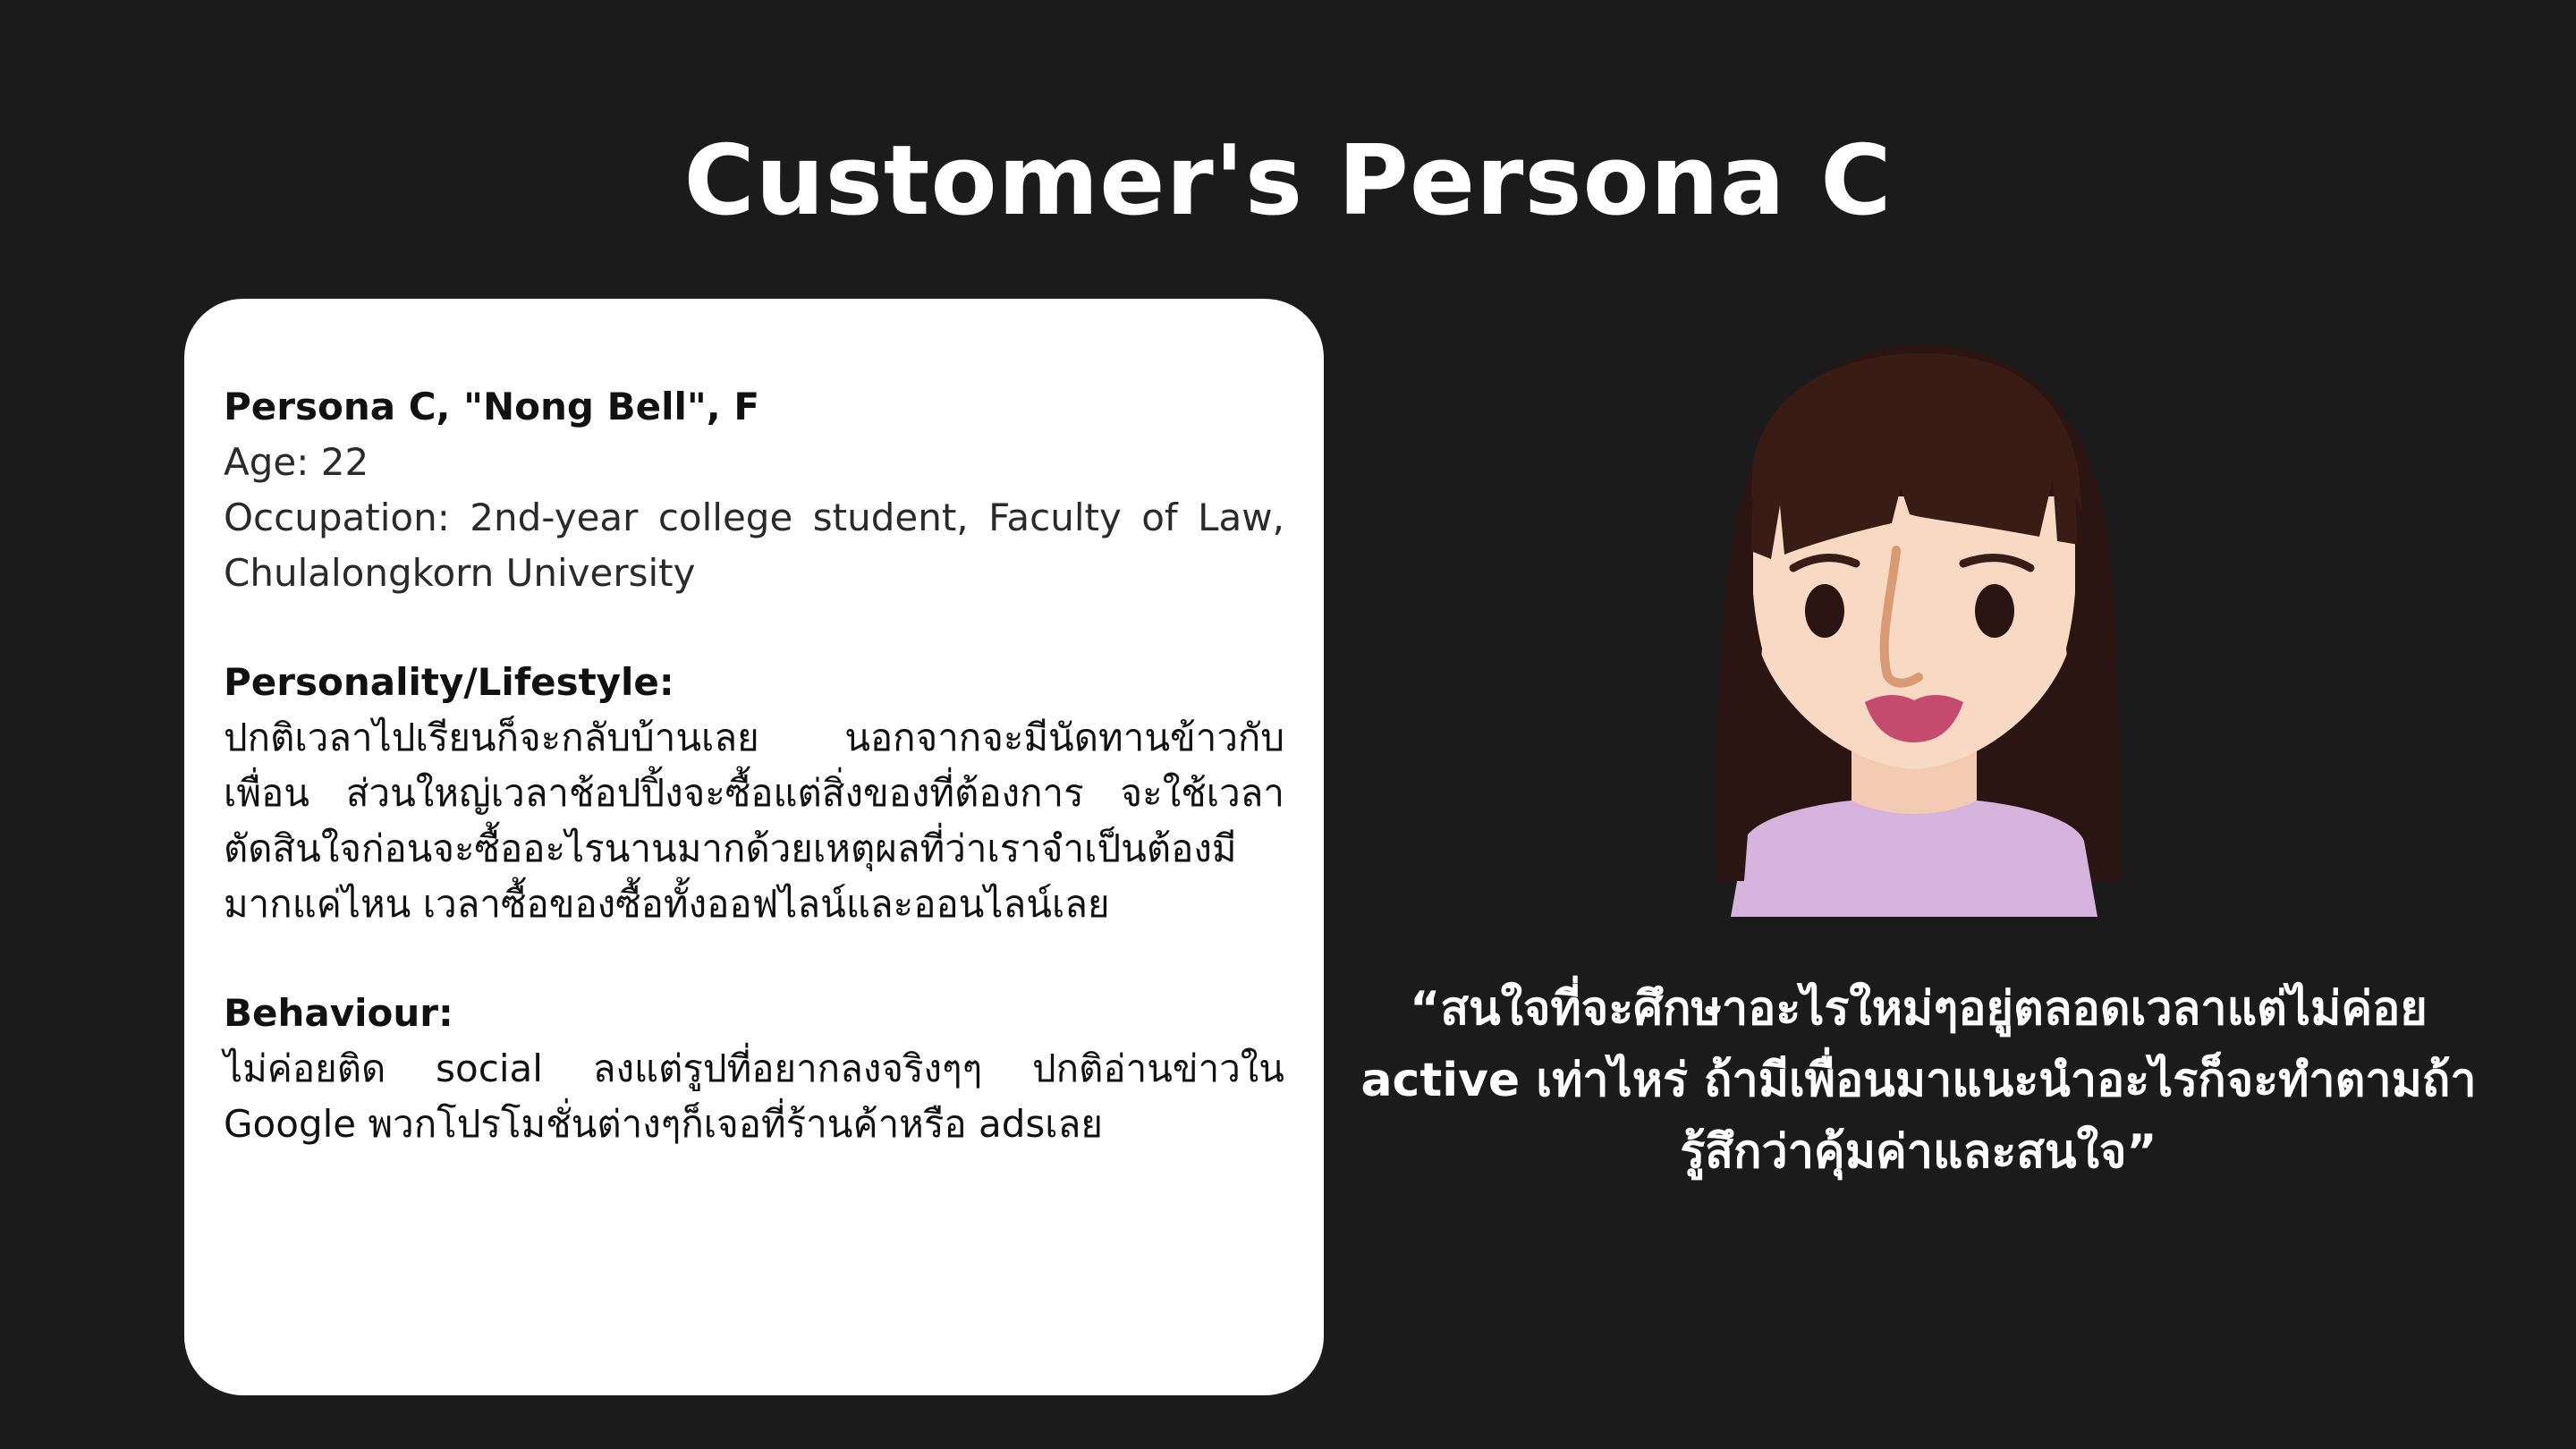  Describe the element at coordinates (449, 682) in the screenshot. I see `personality-heading: Personality/Lifestyle:` at that location.